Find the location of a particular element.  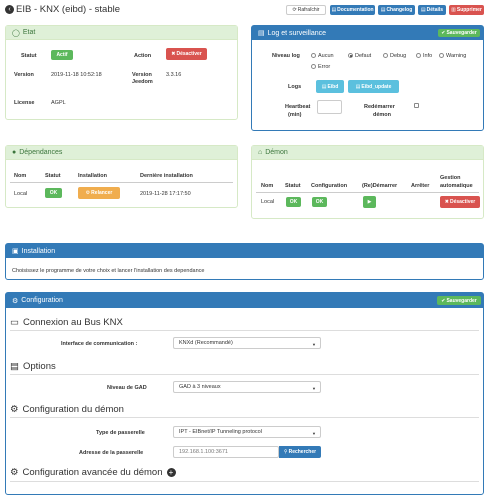

demon-col-statut: Statut is located at coordinates (293, 186).